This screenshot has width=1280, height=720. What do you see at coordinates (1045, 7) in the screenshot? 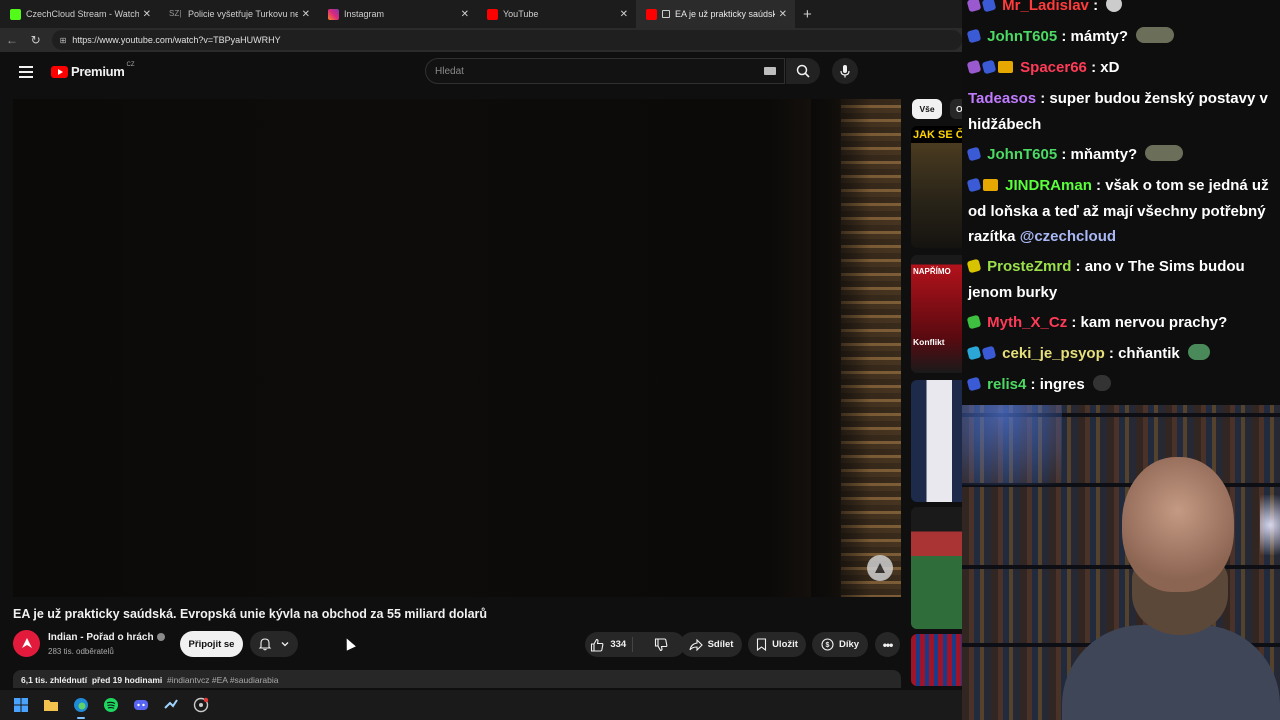
I see `chat-username: Mr_Ladislav` at bounding box center [1045, 7].